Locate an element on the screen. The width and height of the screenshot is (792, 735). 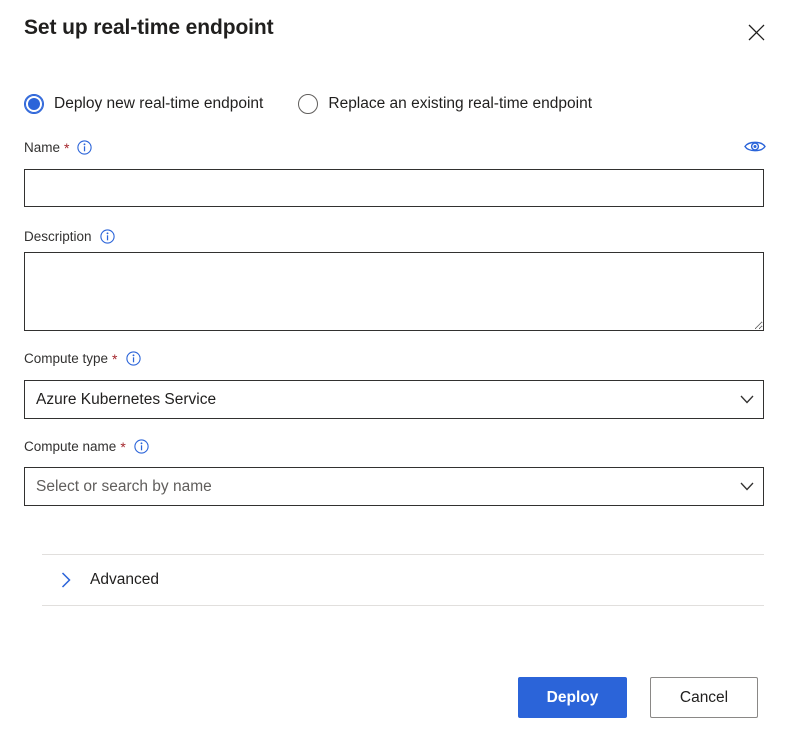
compute-type-dropdown: Azure Kubernetes Service is located at coordinates (394, 399).